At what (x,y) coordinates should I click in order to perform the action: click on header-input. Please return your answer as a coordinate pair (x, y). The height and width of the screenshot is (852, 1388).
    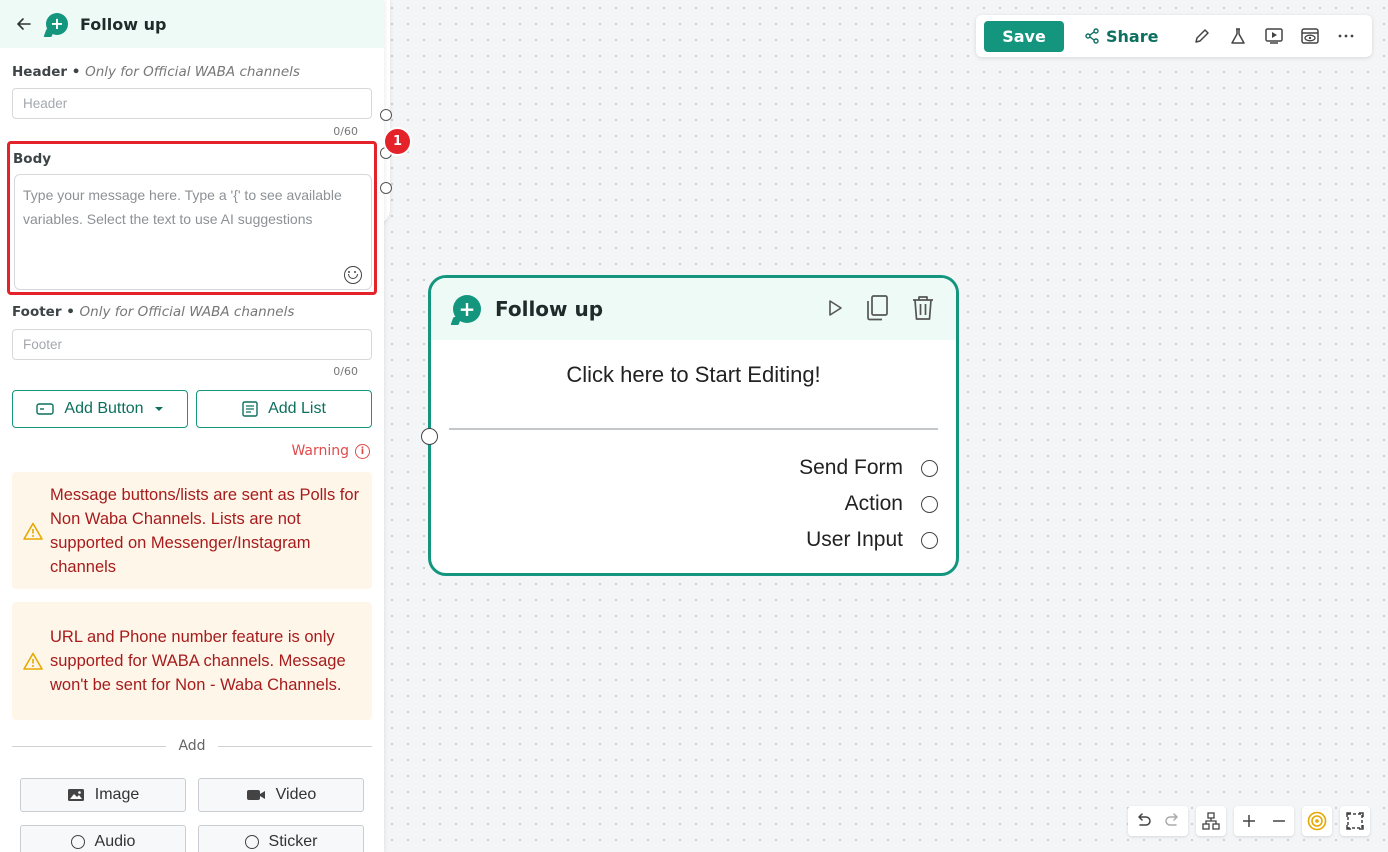
    Looking at the image, I should click on (192, 103).